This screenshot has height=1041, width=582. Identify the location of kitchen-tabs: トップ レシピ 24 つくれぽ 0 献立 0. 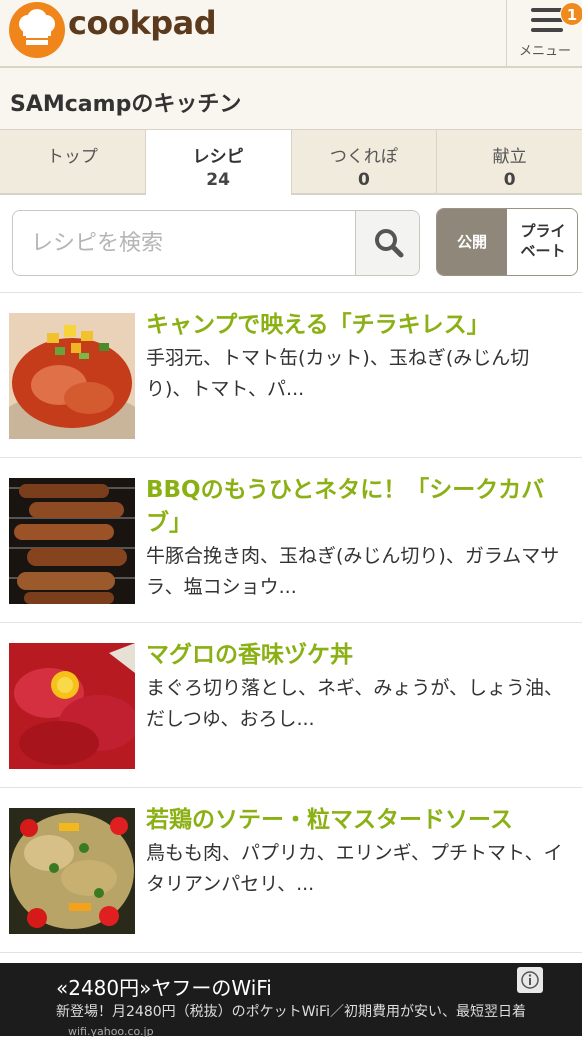
(291, 162).